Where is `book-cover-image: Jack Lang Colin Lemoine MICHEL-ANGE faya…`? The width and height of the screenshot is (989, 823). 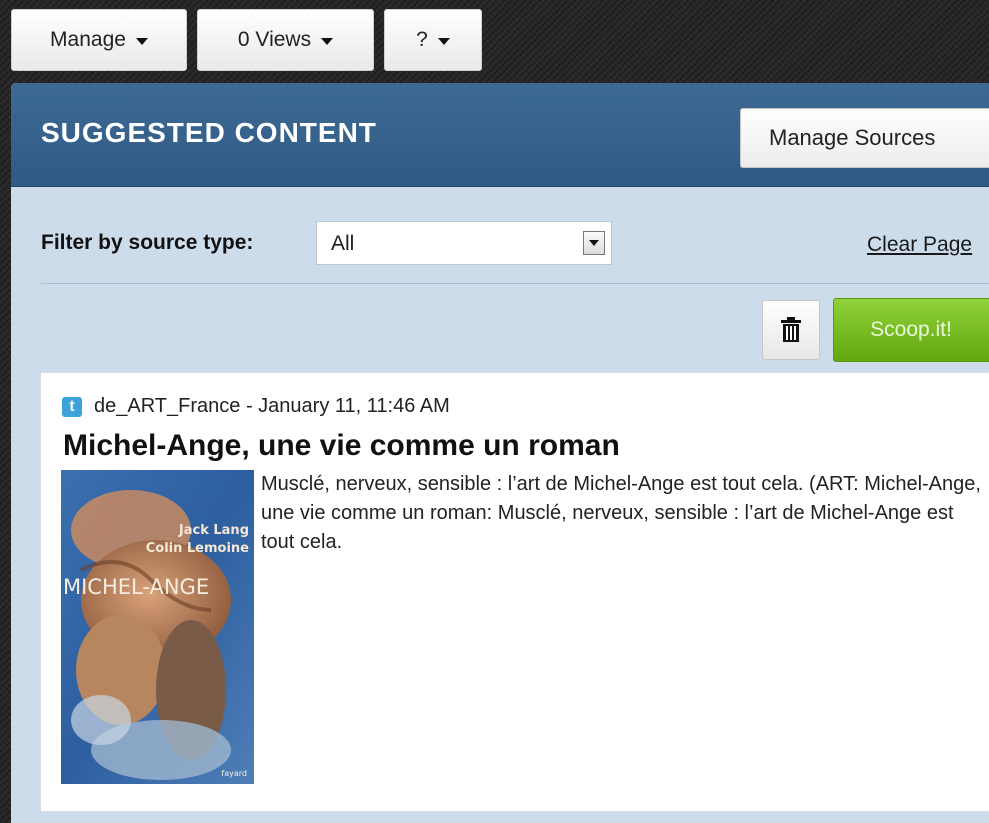
book-cover-image: Jack Lang Colin Lemoine MICHEL-ANGE faya… is located at coordinates (157, 627).